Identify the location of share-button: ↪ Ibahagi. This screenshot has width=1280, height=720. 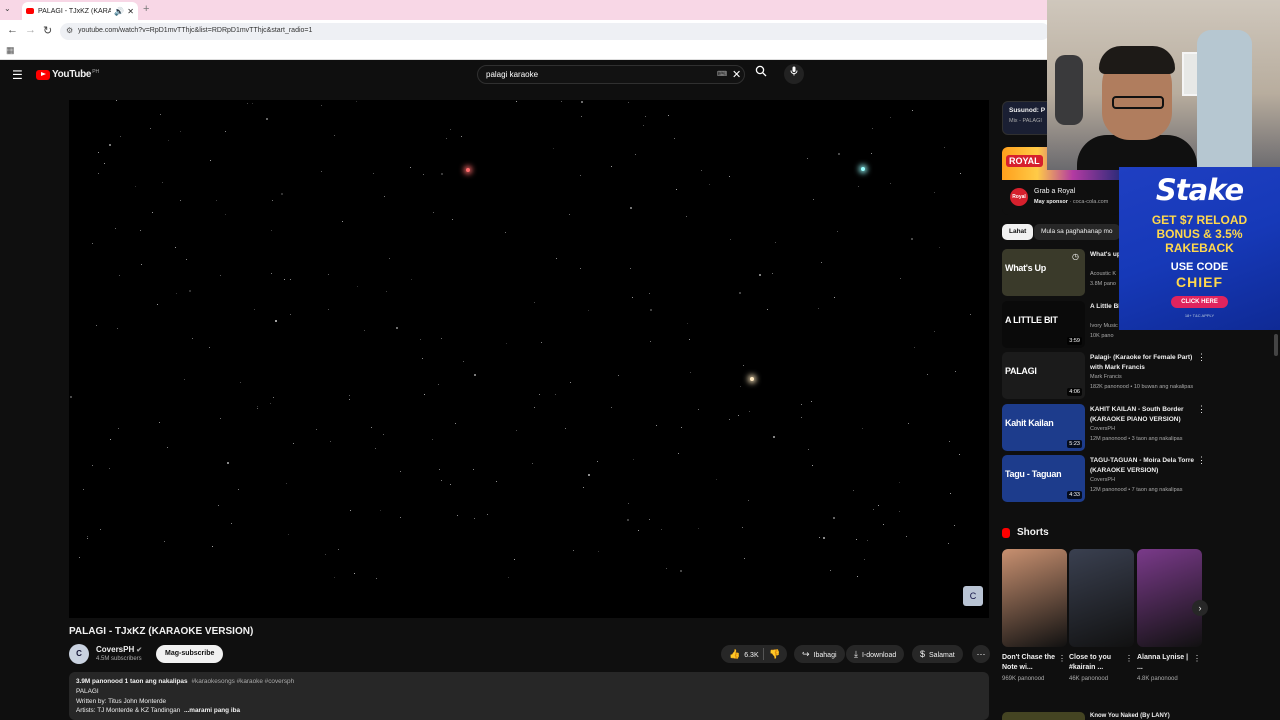
(819, 654).